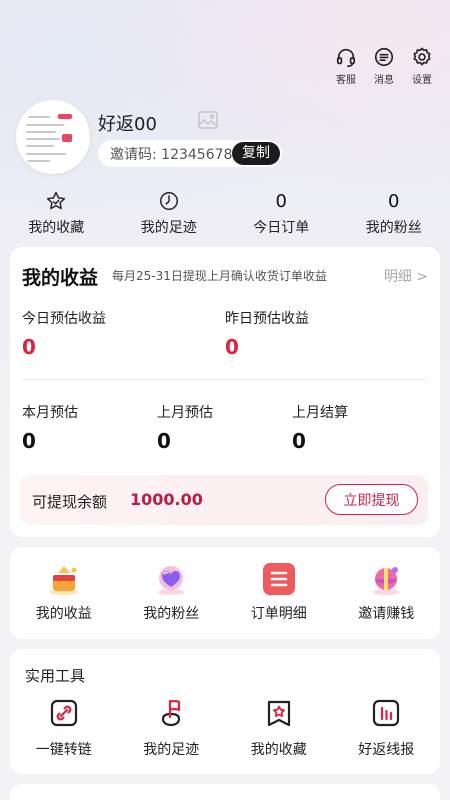 The image size is (450, 800). Describe the element at coordinates (281, 201) in the screenshot. I see `stat-today-orders-value: 0` at that location.